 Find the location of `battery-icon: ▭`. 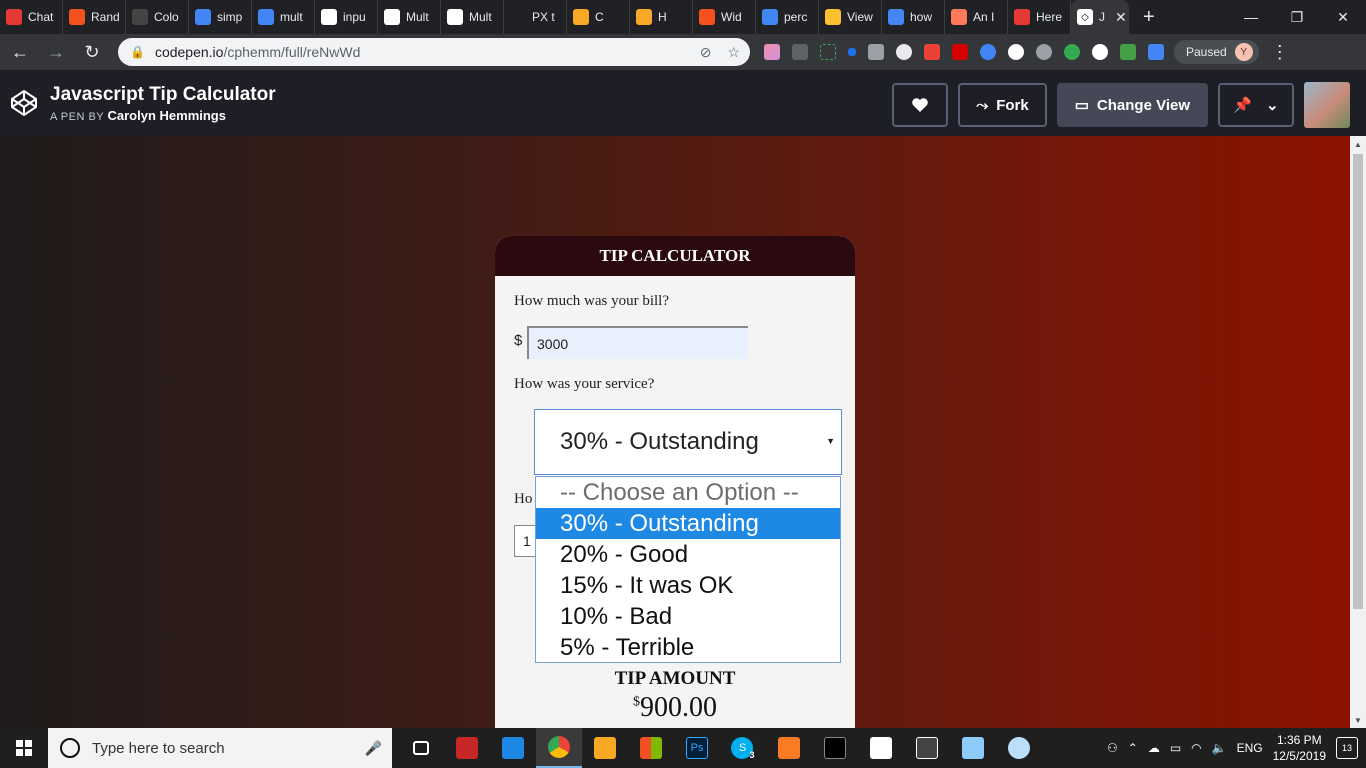

battery-icon: ▭ is located at coordinates (1175, 748).